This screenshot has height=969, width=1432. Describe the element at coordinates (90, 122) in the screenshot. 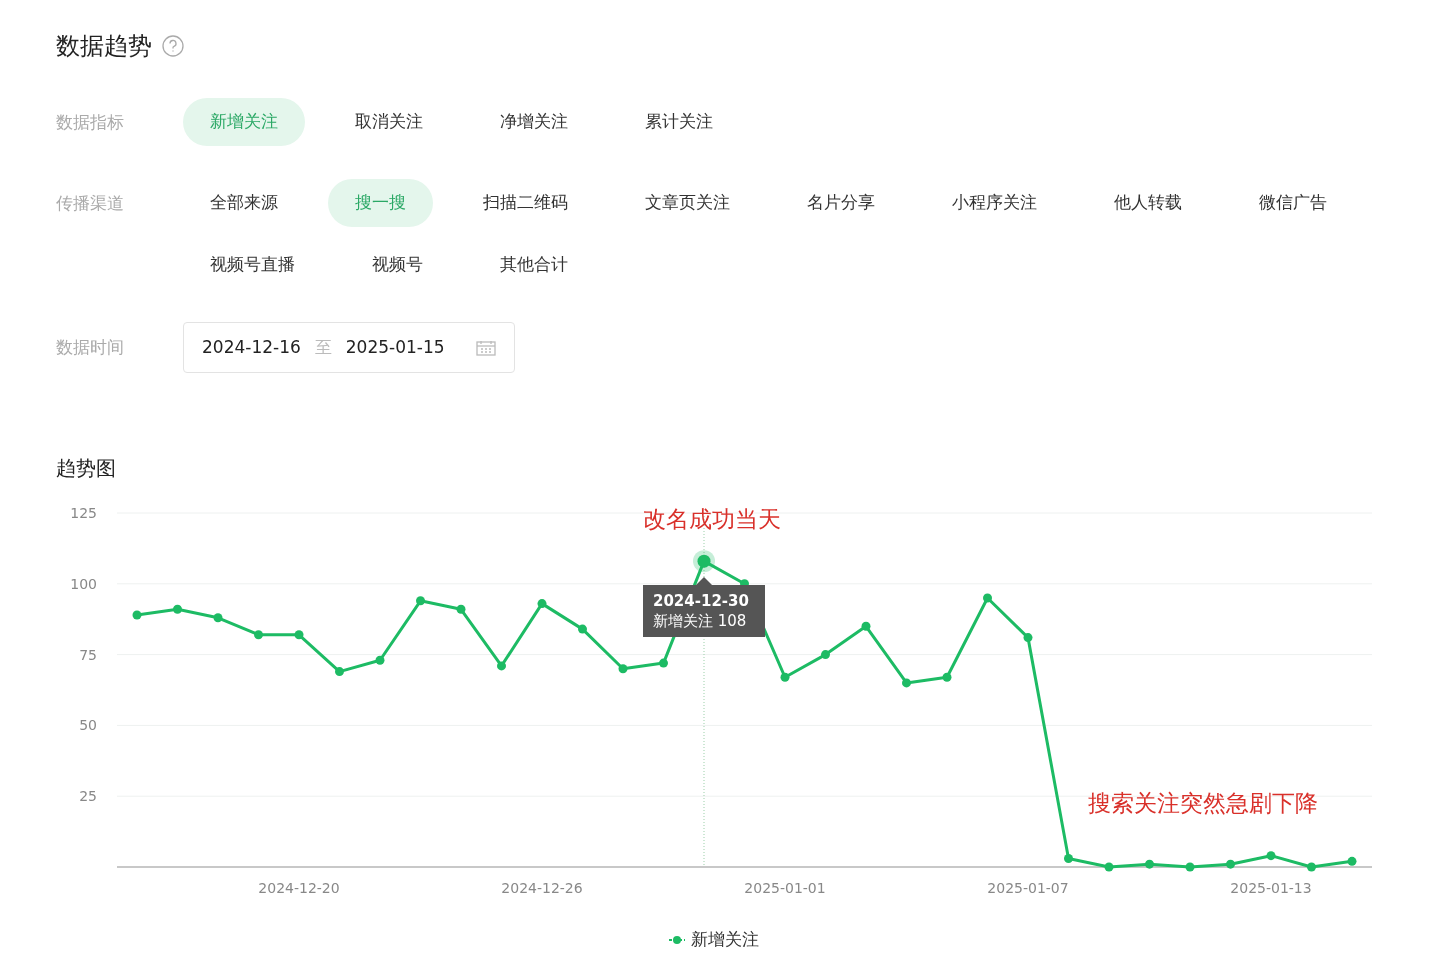

I see `filter-label: 数据指标` at that location.